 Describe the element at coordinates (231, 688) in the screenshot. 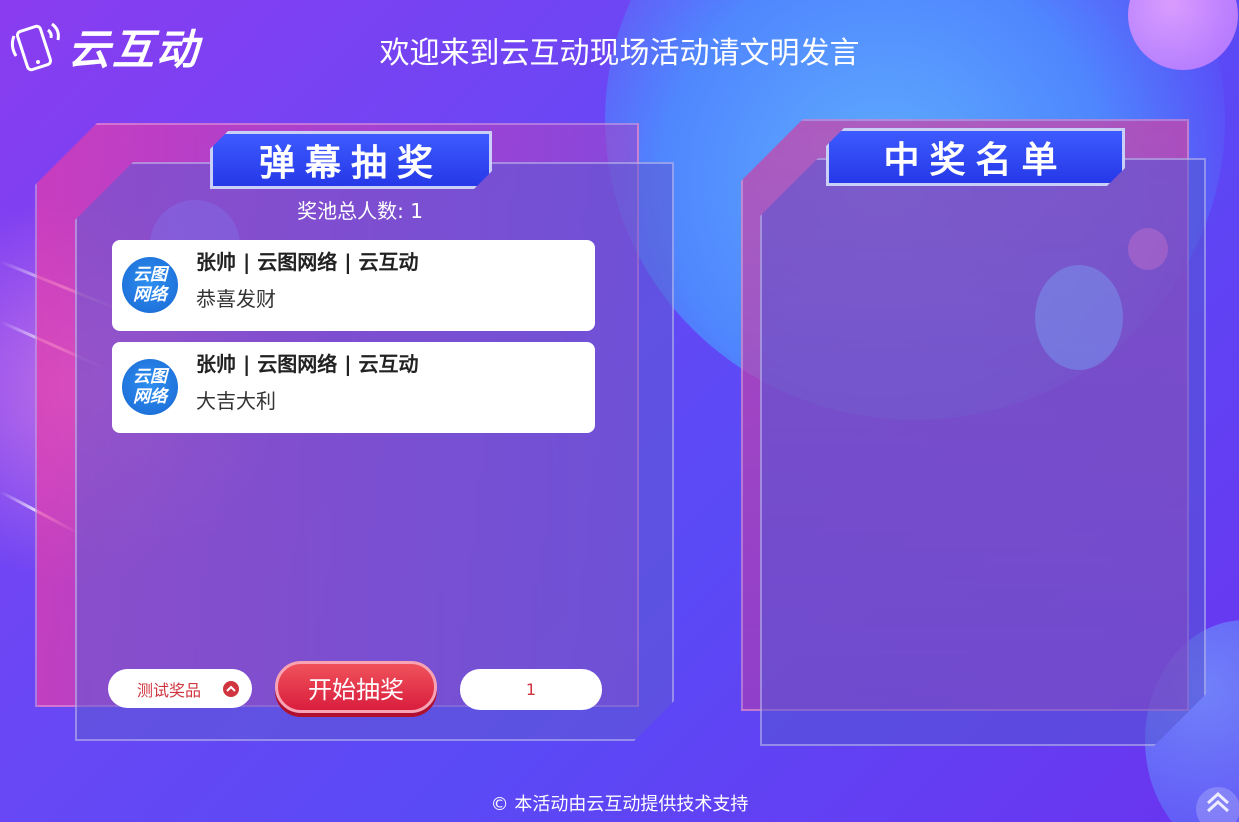

I see `chevron-up-icon` at that location.